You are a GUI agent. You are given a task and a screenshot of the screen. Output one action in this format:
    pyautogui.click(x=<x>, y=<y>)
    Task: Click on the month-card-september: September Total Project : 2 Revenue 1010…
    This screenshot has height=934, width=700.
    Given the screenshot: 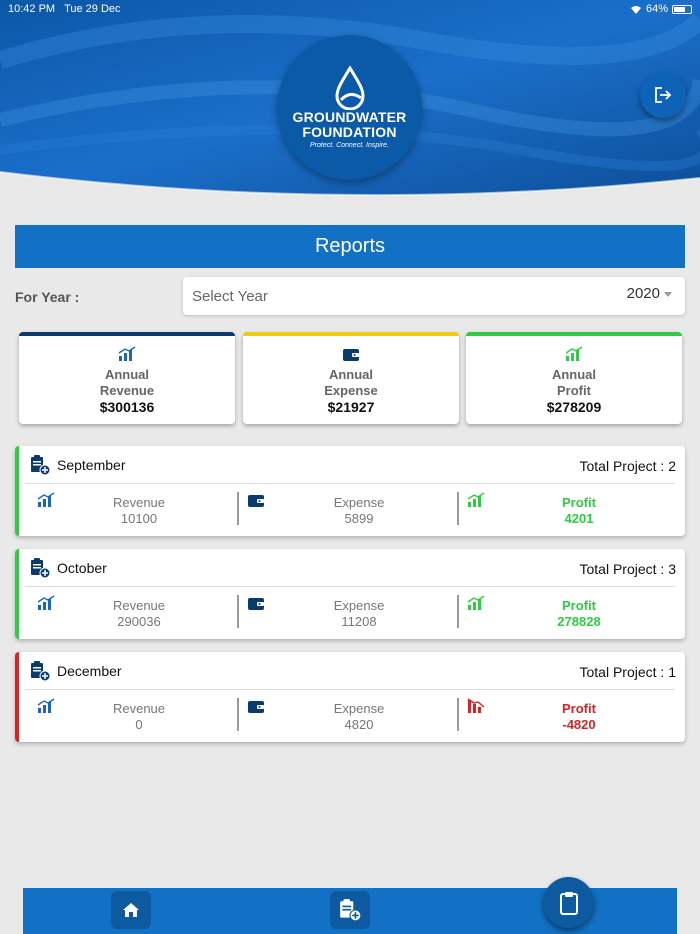 What is the action you would take?
    pyautogui.click(x=350, y=491)
    